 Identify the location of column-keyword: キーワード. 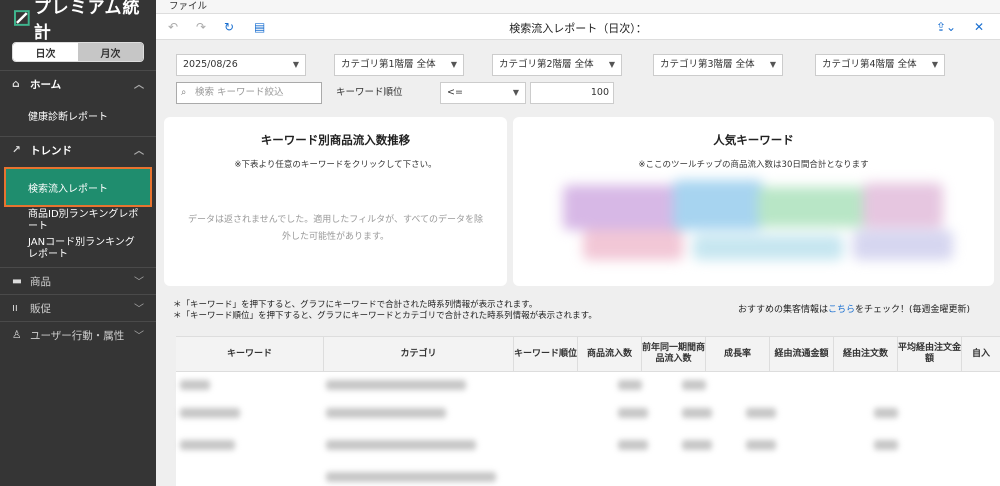
(250, 354).